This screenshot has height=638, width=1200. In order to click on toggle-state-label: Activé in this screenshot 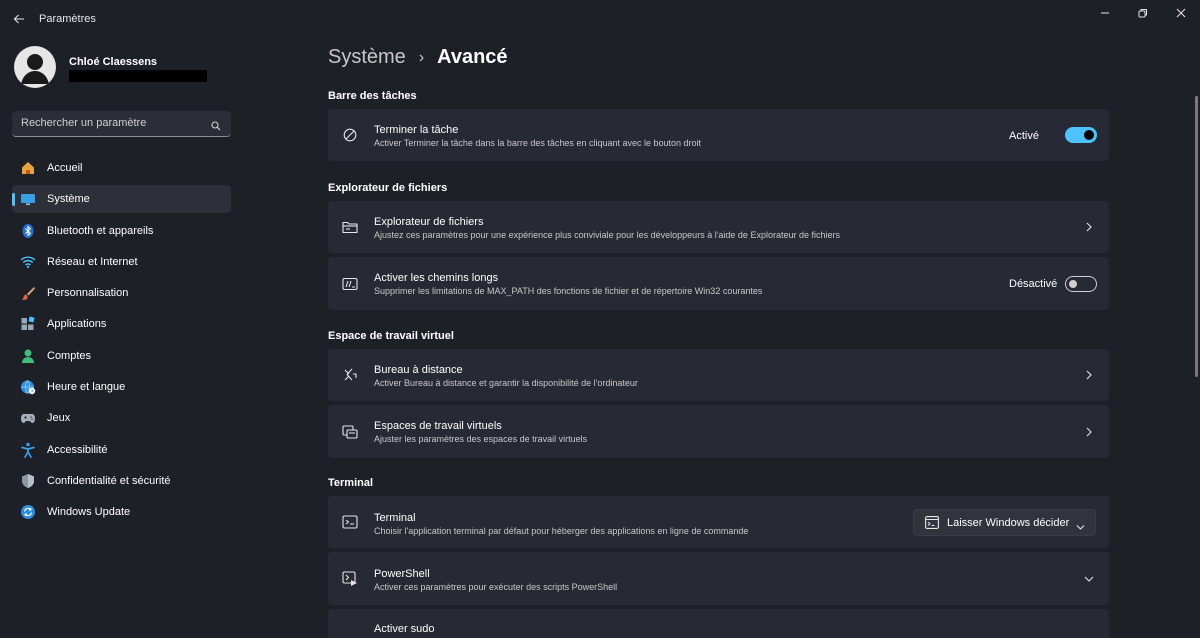, I will do `click(1024, 136)`.